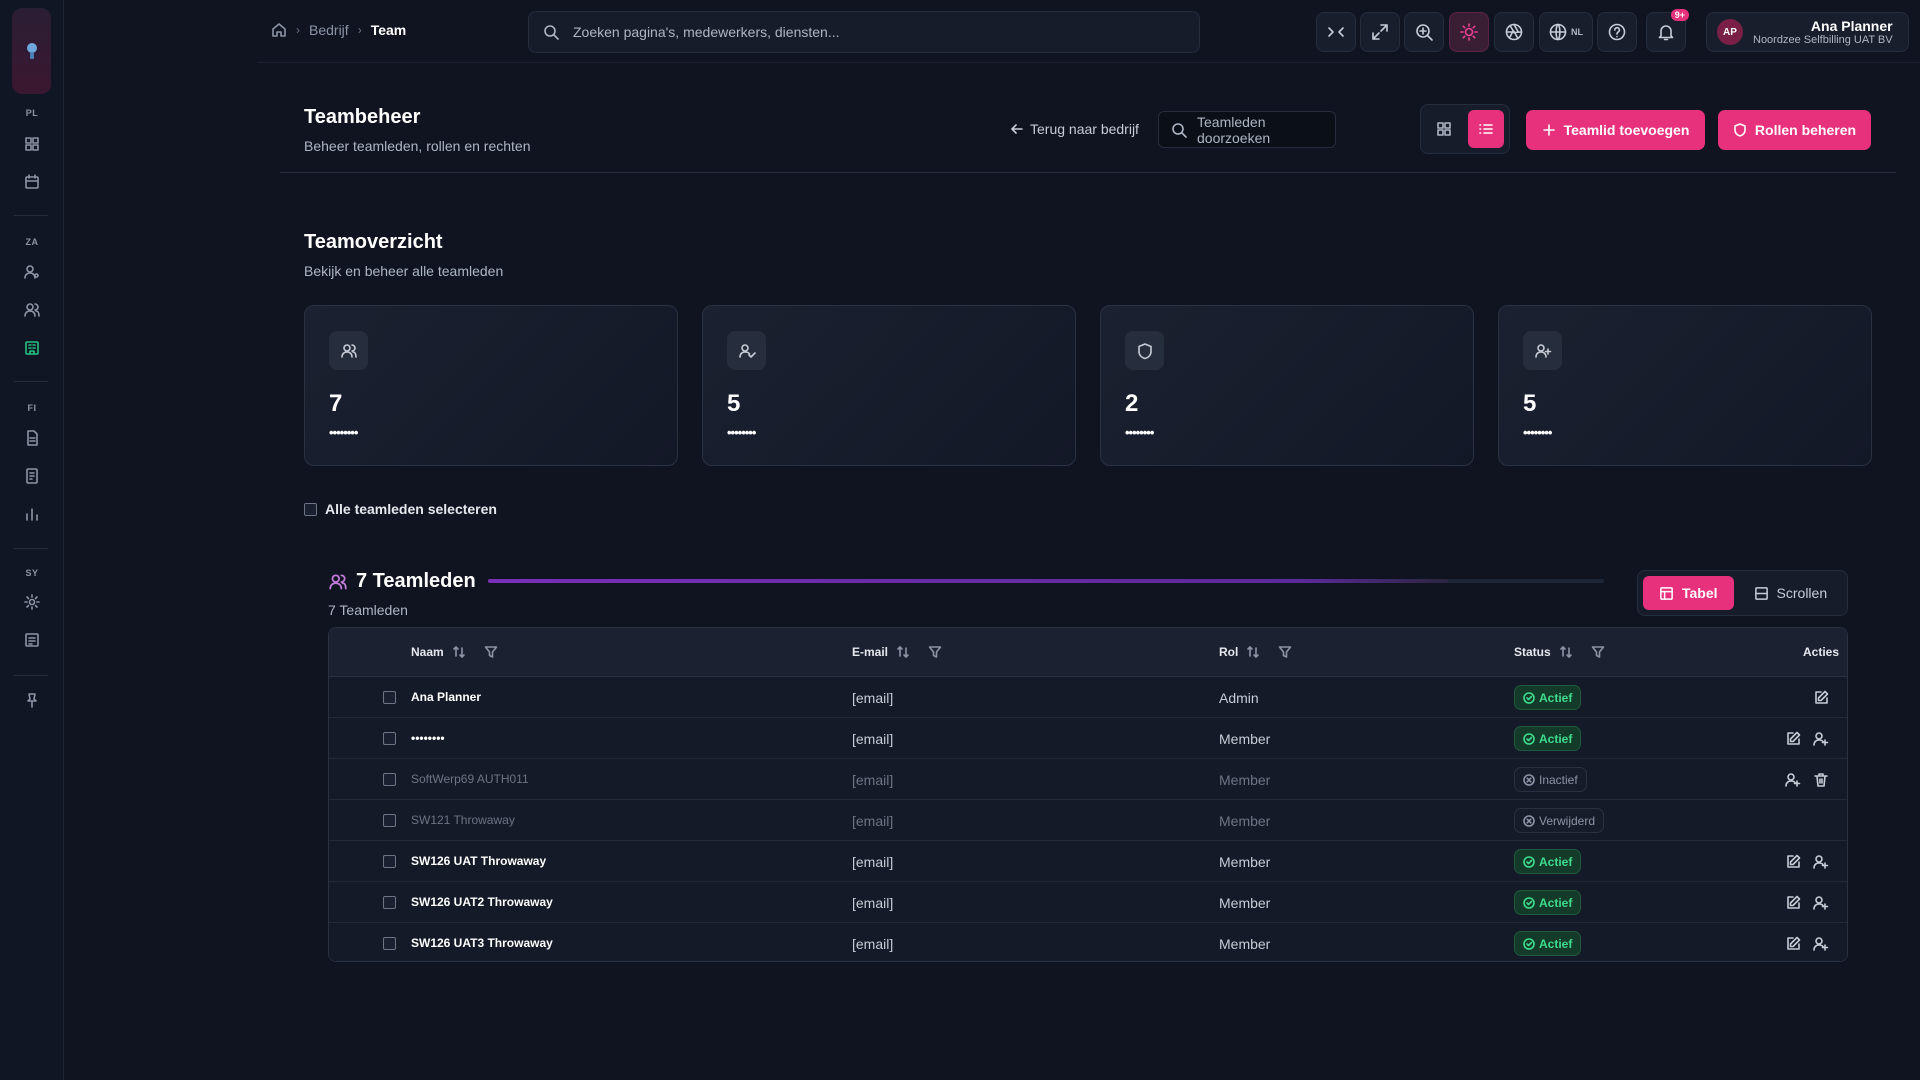 This screenshot has height=1080, width=1920. What do you see at coordinates (1465, 129) in the screenshot?
I see `view-toggle` at bounding box center [1465, 129].